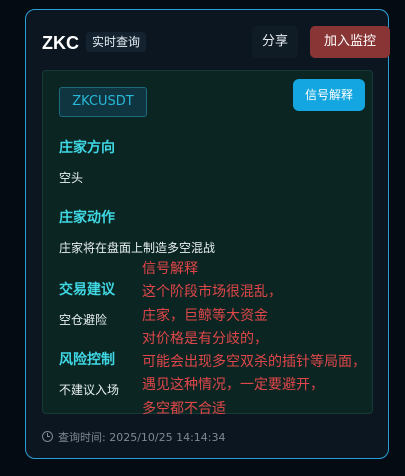 The width and height of the screenshot is (405, 476). What do you see at coordinates (329, 95) in the screenshot?
I see `signal-explain-button: 信号解释` at bounding box center [329, 95].